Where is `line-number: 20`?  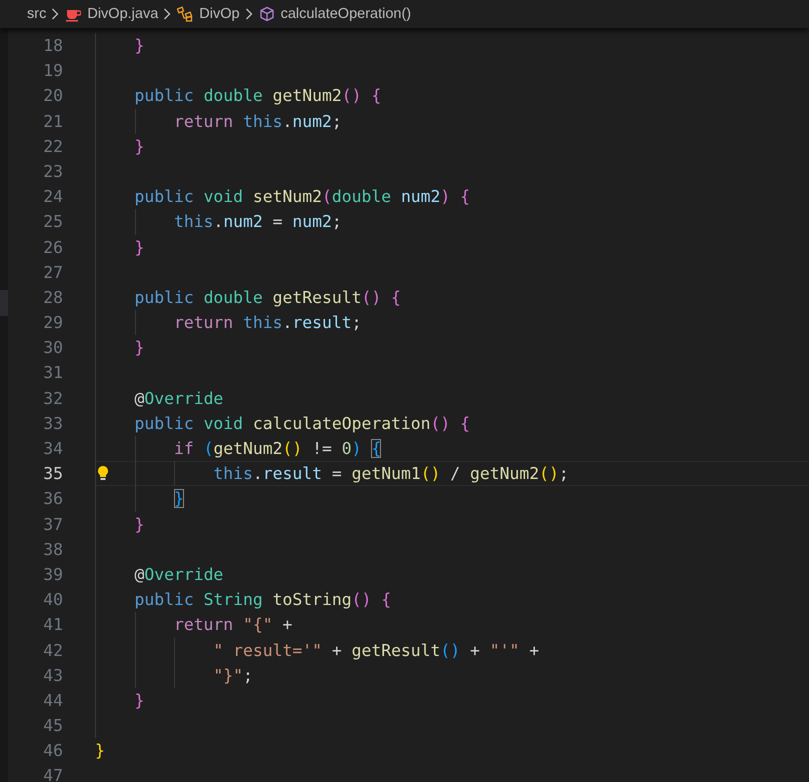
line-number: 20 is located at coordinates (52, 96).